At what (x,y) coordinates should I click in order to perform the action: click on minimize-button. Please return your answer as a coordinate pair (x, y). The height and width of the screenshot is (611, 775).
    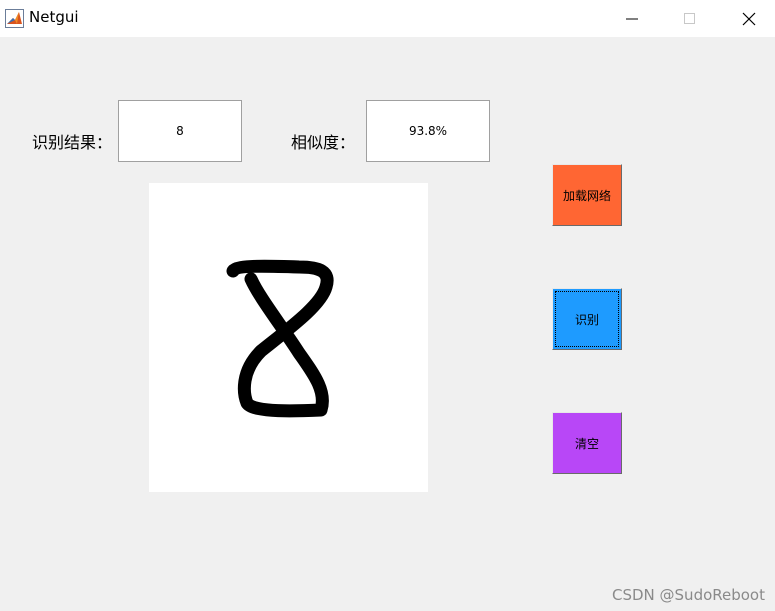
    Looking at the image, I should click on (632, 18).